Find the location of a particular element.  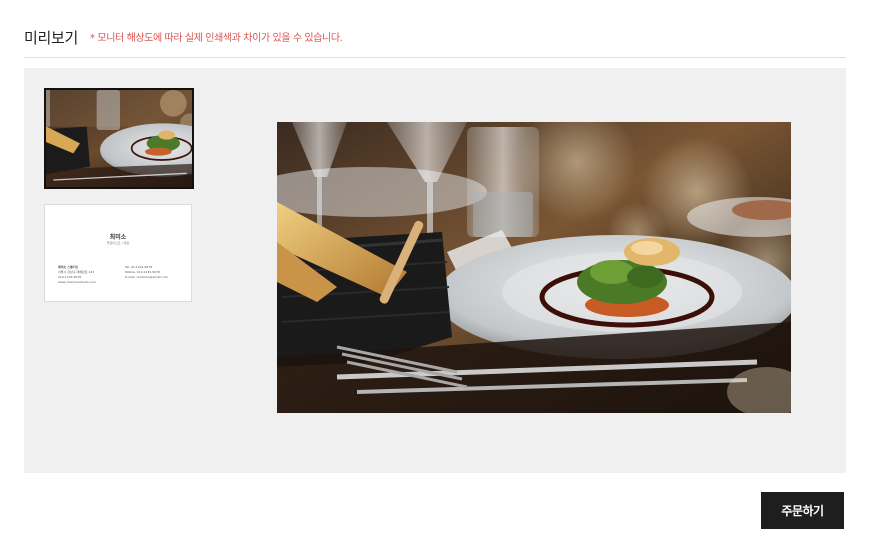

thumbnail-photo is located at coordinates (119, 138).